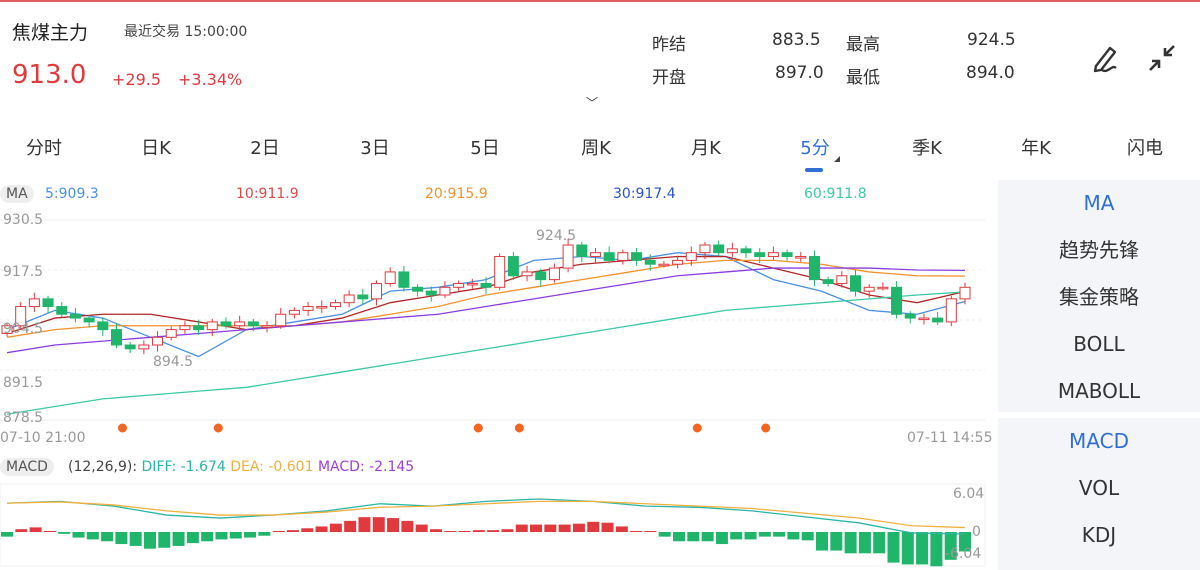  What do you see at coordinates (927, 147) in the screenshot?
I see `tab-quarterly: 季K` at bounding box center [927, 147].